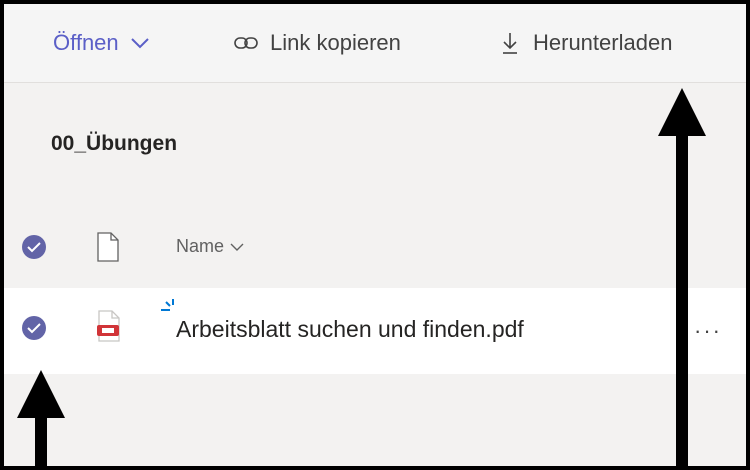 Image resolution: width=750 pixels, height=470 pixels. What do you see at coordinates (86, 42) in the screenshot?
I see `open-label: Öffnen` at bounding box center [86, 42].